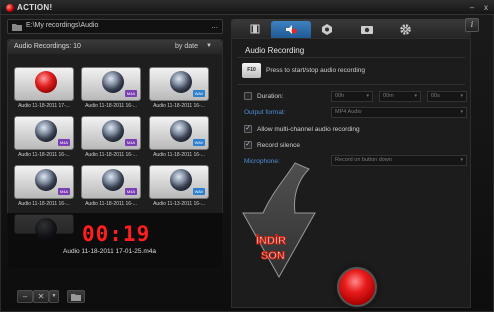 This screenshot has height=312, width=494. I want to click on duration-hours-value: 00h, so click(340, 96).